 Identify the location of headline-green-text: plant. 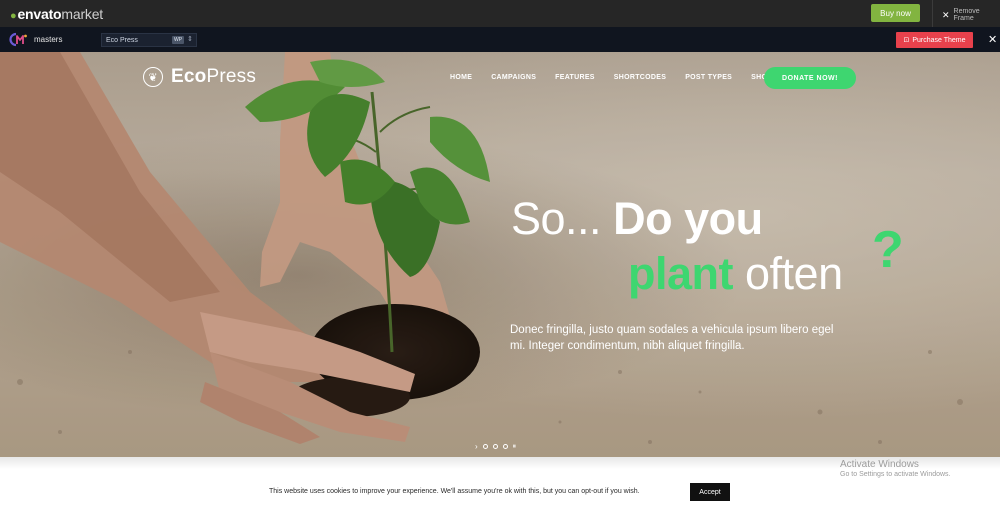
(681, 273).